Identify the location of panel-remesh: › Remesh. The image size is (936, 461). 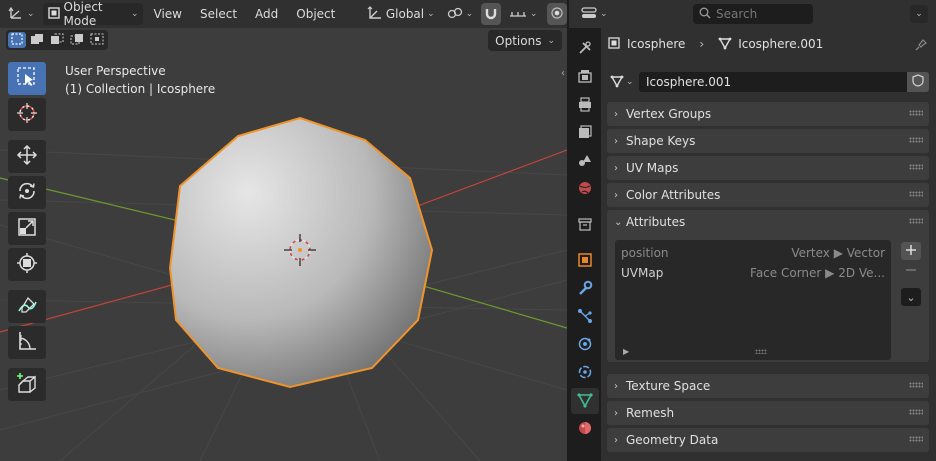
(768, 413).